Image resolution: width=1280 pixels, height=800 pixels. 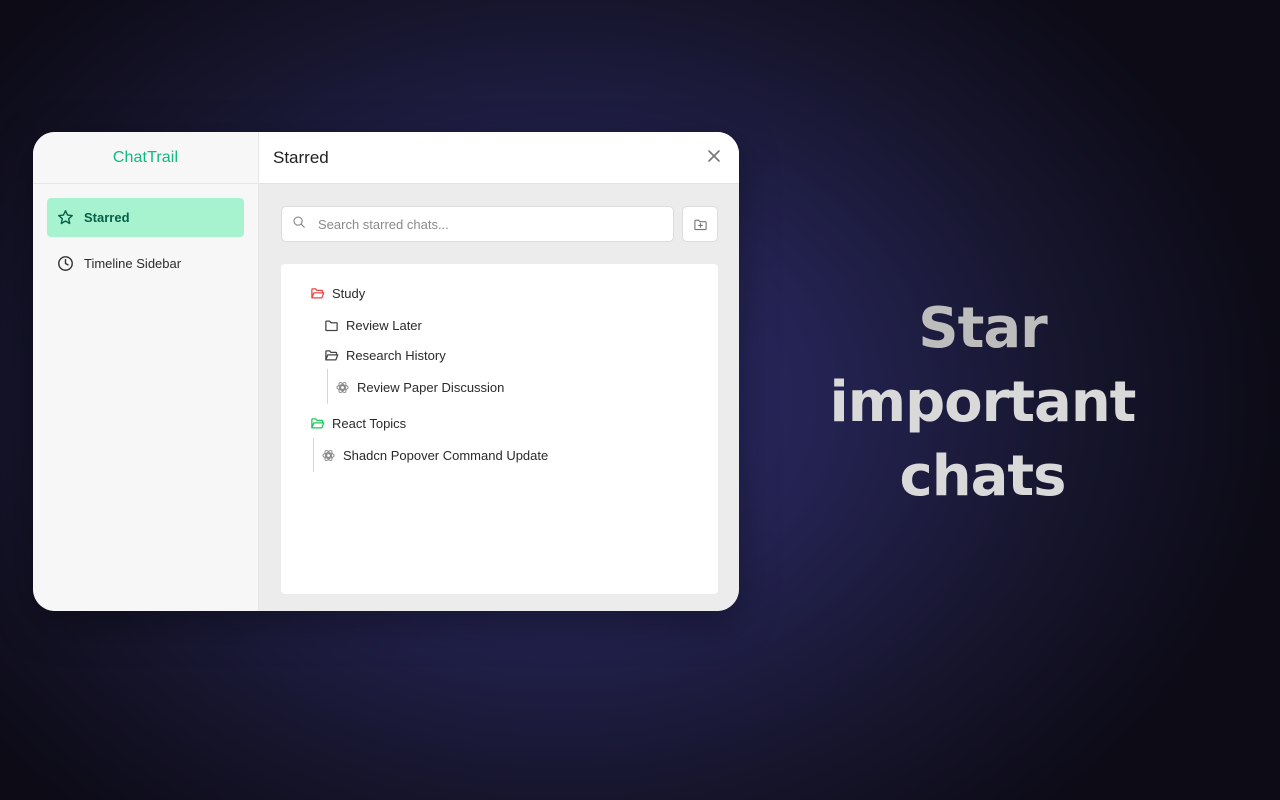 What do you see at coordinates (146, 371) in the screenshot?
I see `sidebar: ChatTrail Starred Timeline Sidebar` at bounding box center [146, 371].